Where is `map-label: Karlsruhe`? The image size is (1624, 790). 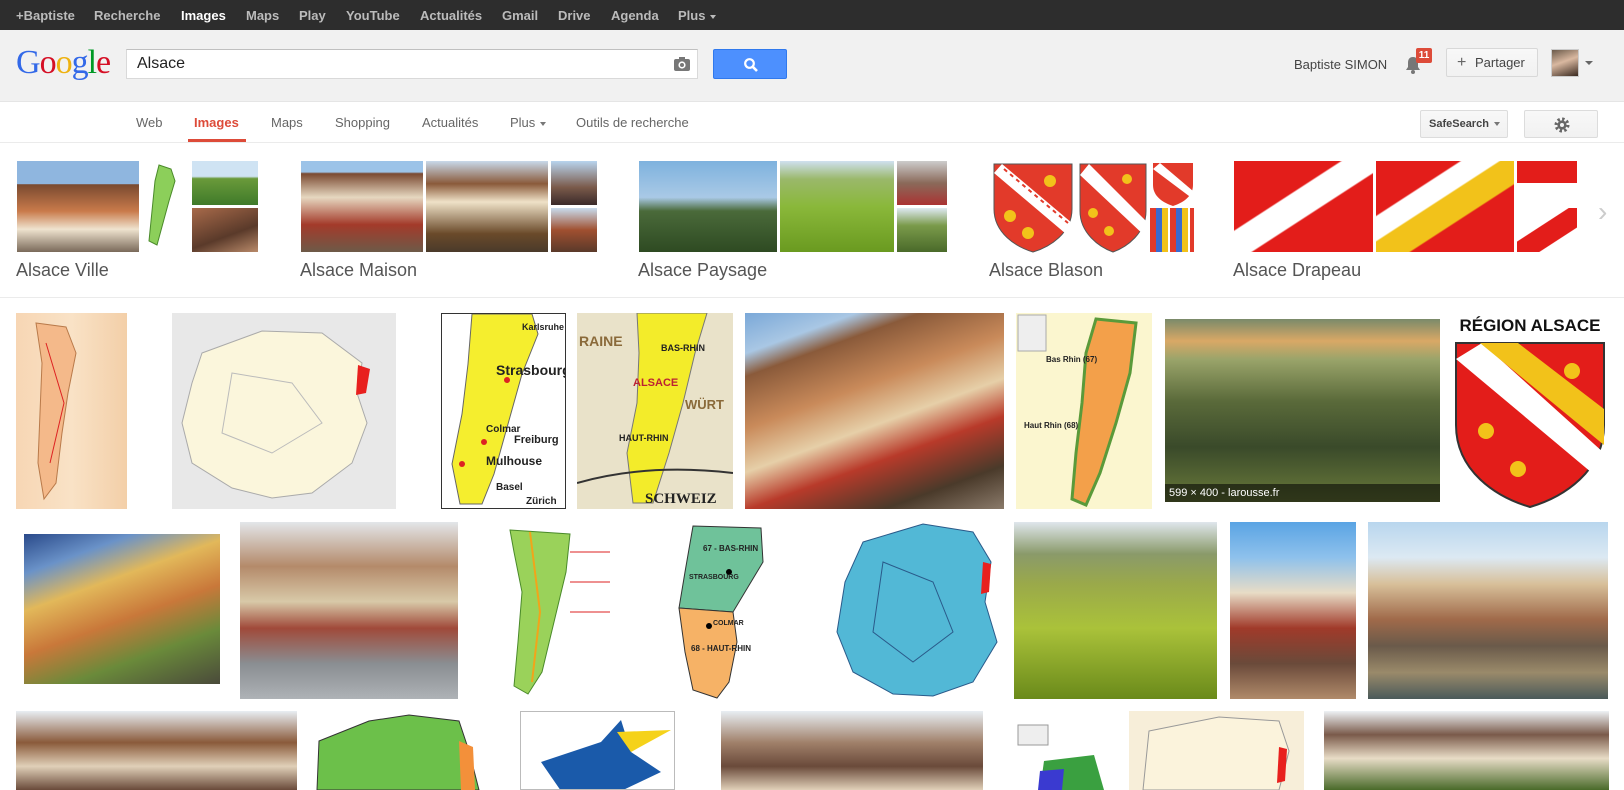 map-label: Karlsruhe is located at coordinates (543, 327).